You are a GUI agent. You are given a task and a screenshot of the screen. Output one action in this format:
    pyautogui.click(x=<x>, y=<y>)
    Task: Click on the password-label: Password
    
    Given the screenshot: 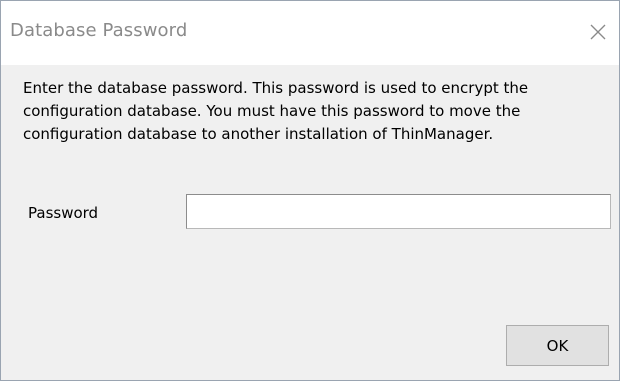 What is the action you would take?
    pyautogui.click(x=63, y=213)
    